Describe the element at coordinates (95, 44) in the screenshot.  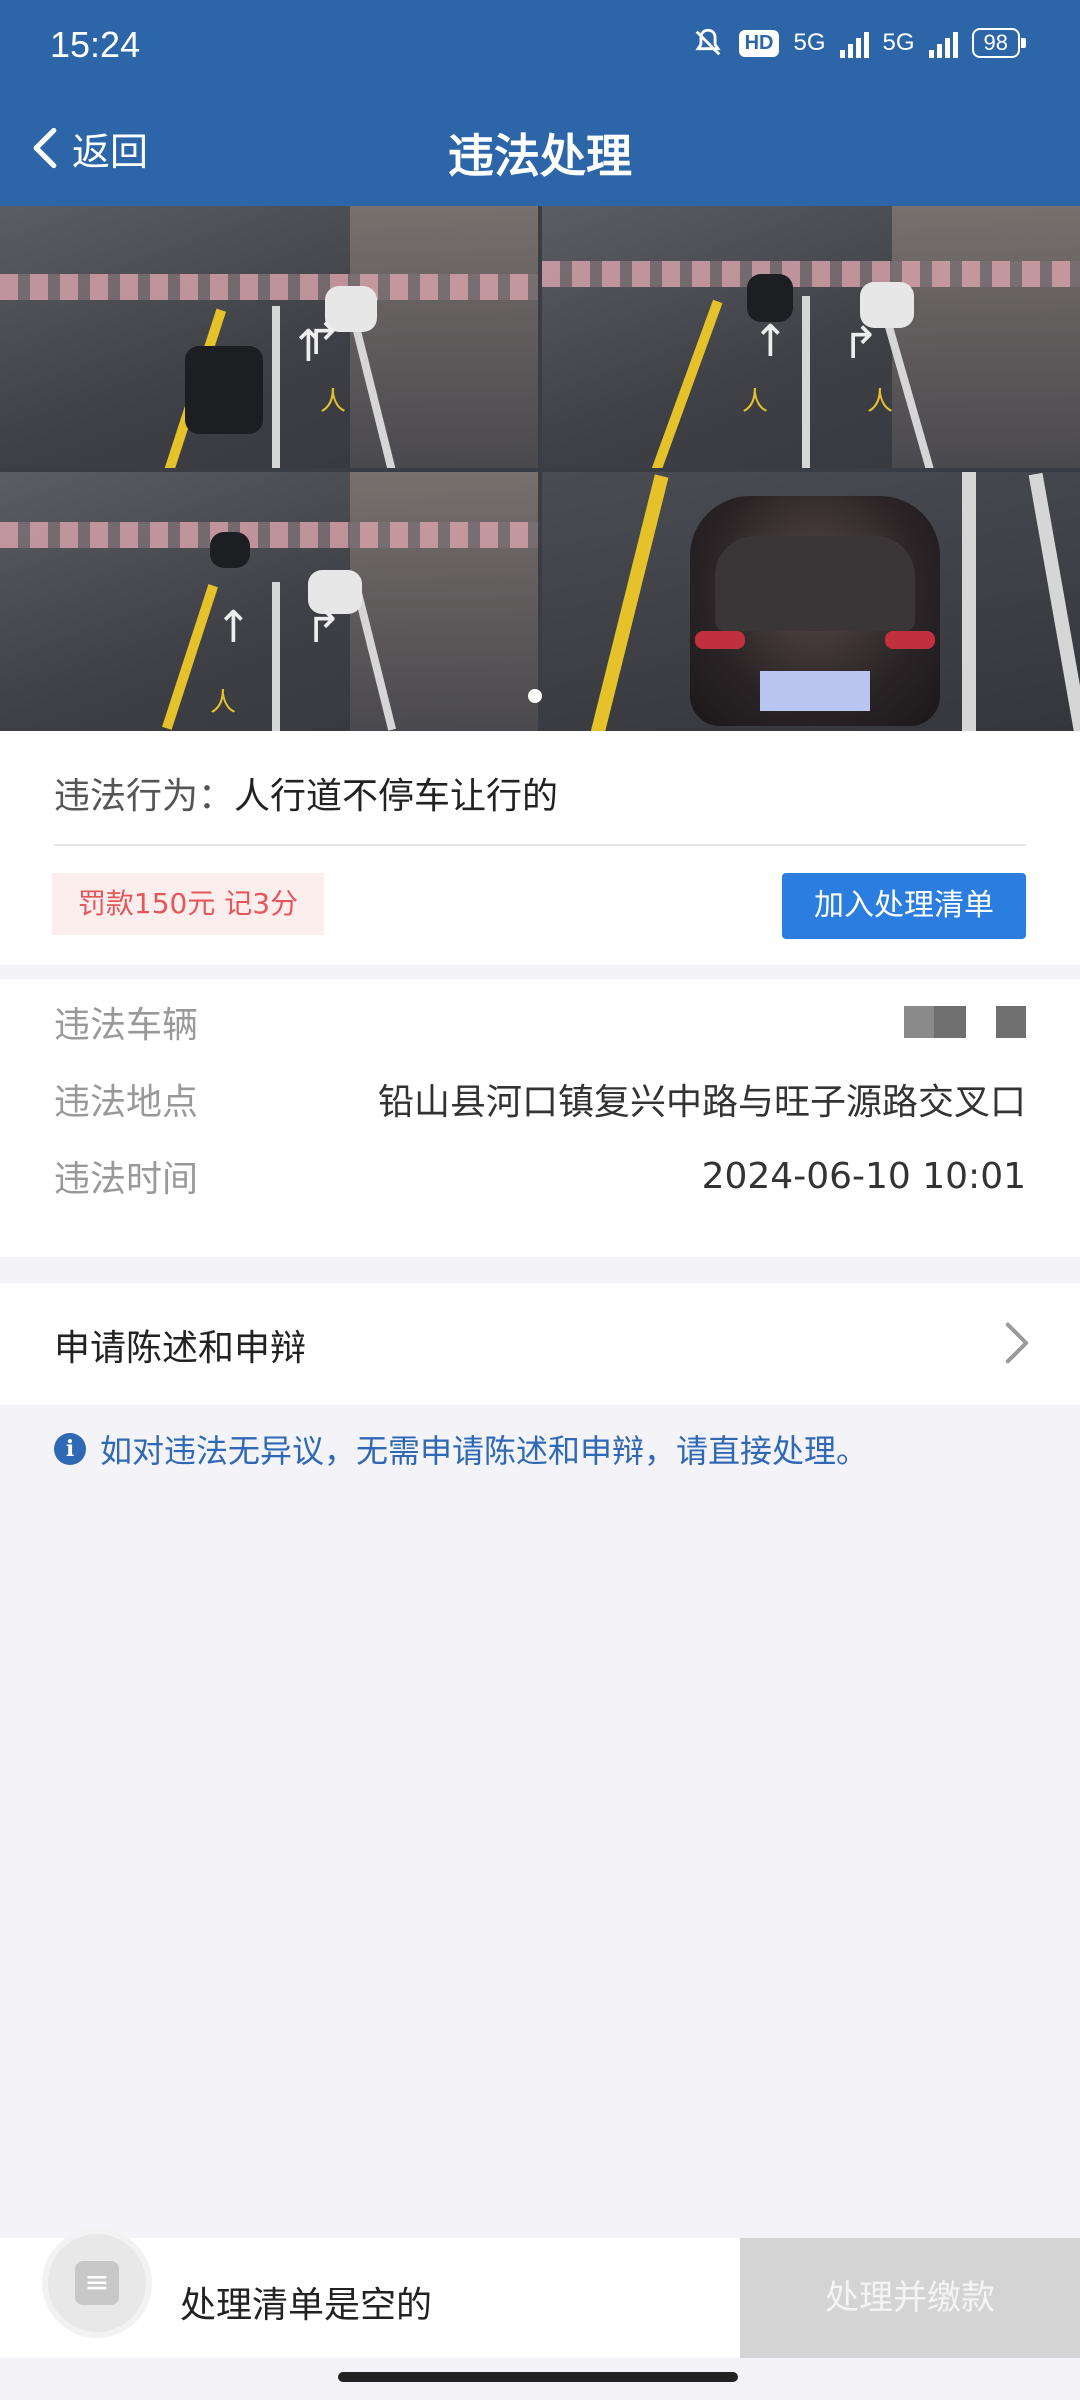
I see `status-time: 15:24` at that location.